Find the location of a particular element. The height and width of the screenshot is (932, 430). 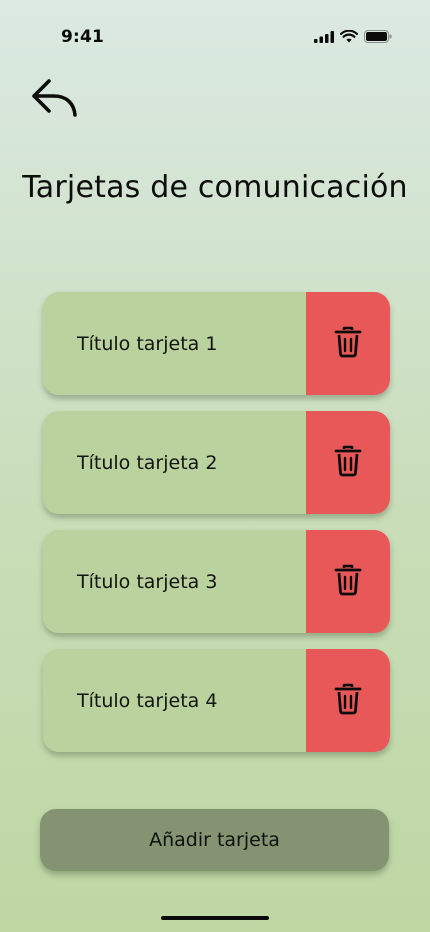

status-icons is located at coordinates (353, 37).